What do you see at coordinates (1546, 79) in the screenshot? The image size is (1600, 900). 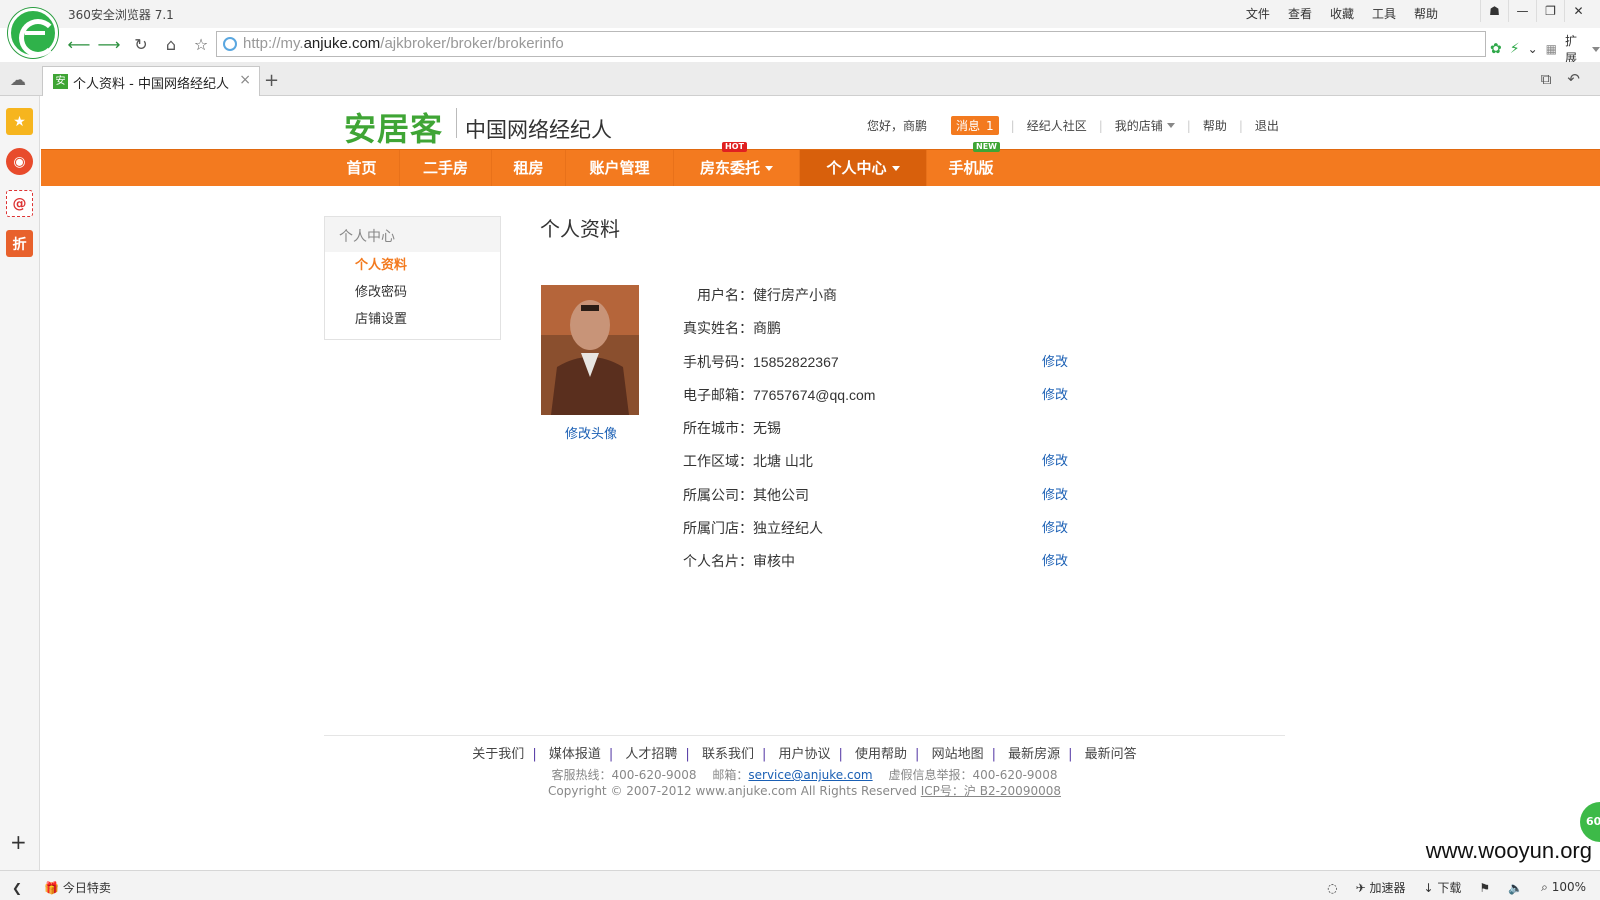 I see `restore-window-icon: ⧉` at bounding box center [1546, 79].